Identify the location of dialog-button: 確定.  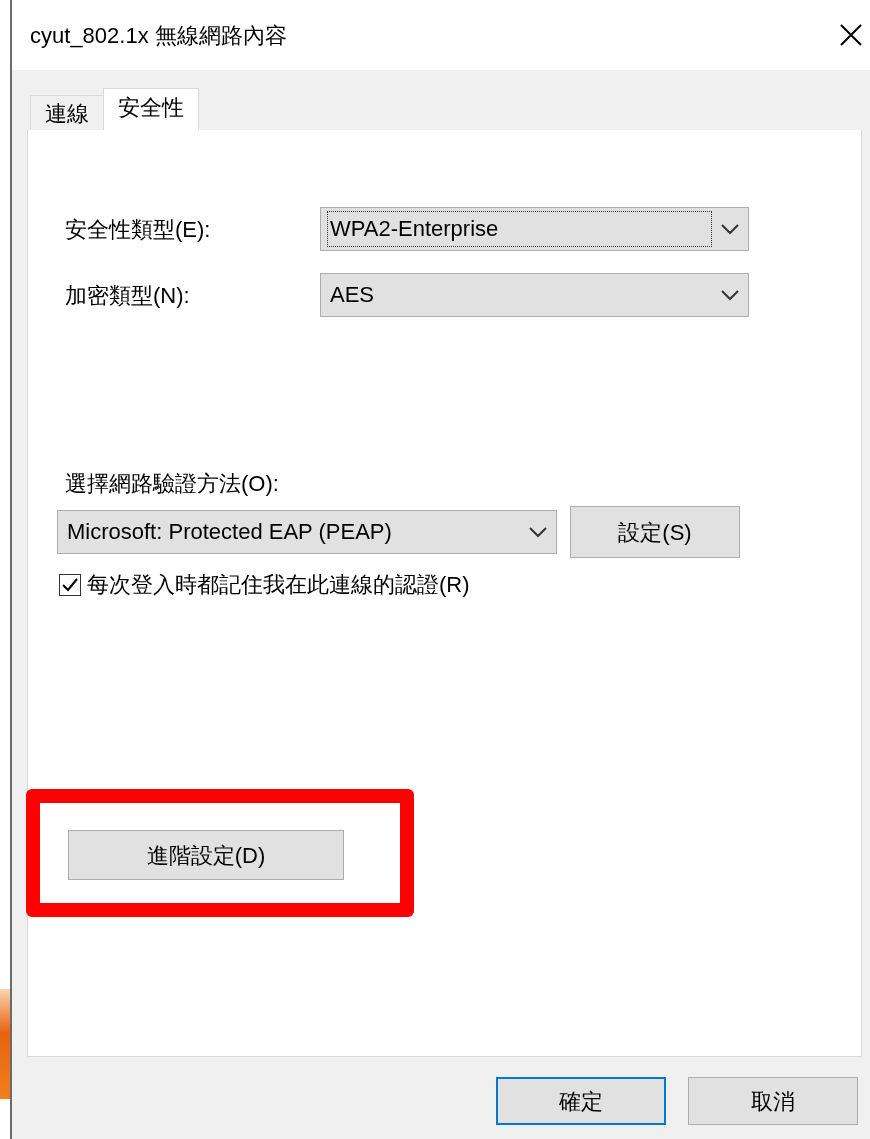
(581, 1101).